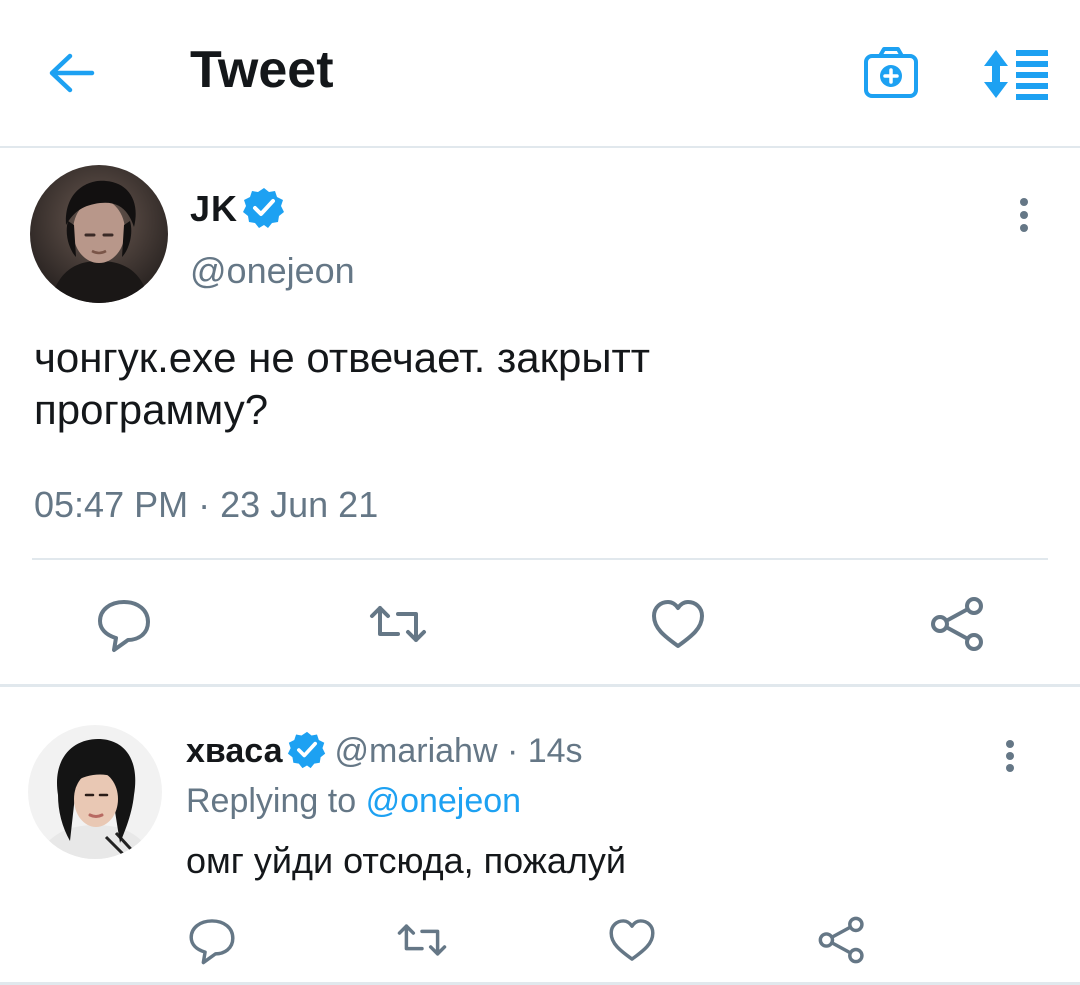  Describe the element at coordinates (214, 209) in the screenshot. I see `author-name: JK` at that location.